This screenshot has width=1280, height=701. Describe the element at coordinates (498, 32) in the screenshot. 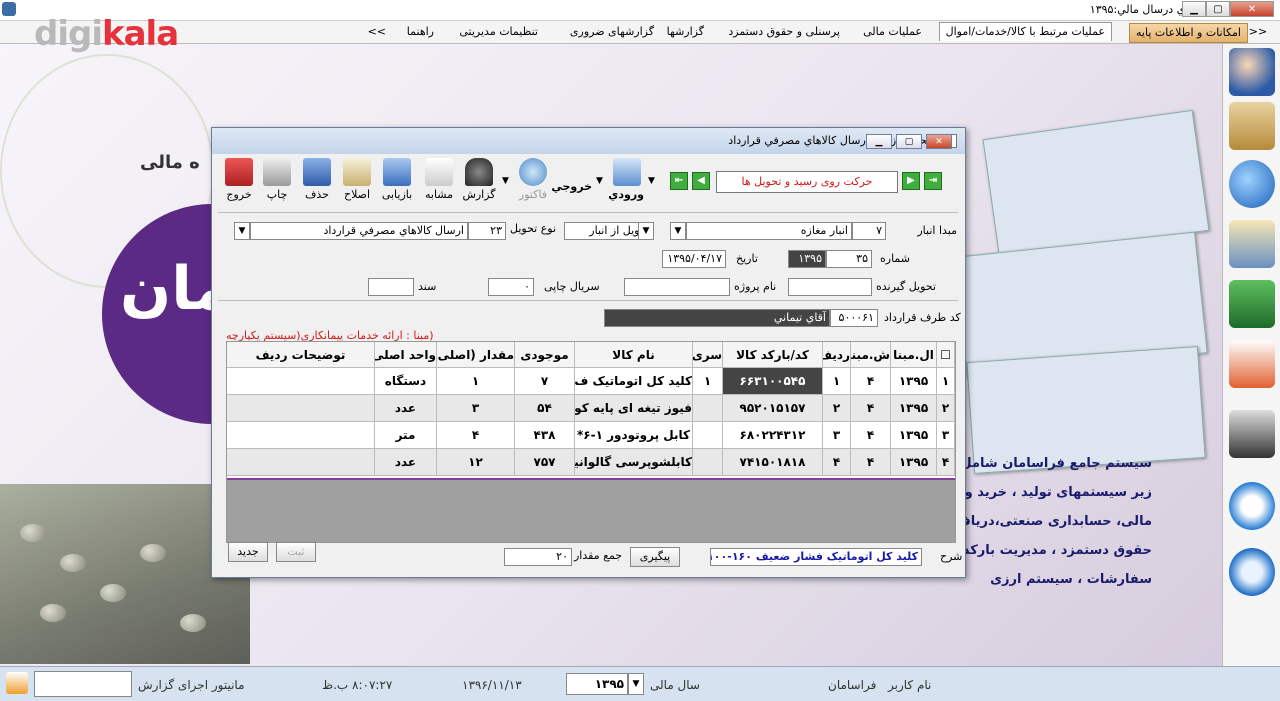

I see `menu-item-admin-settings: تنظیمات مدیریتی` at that location.